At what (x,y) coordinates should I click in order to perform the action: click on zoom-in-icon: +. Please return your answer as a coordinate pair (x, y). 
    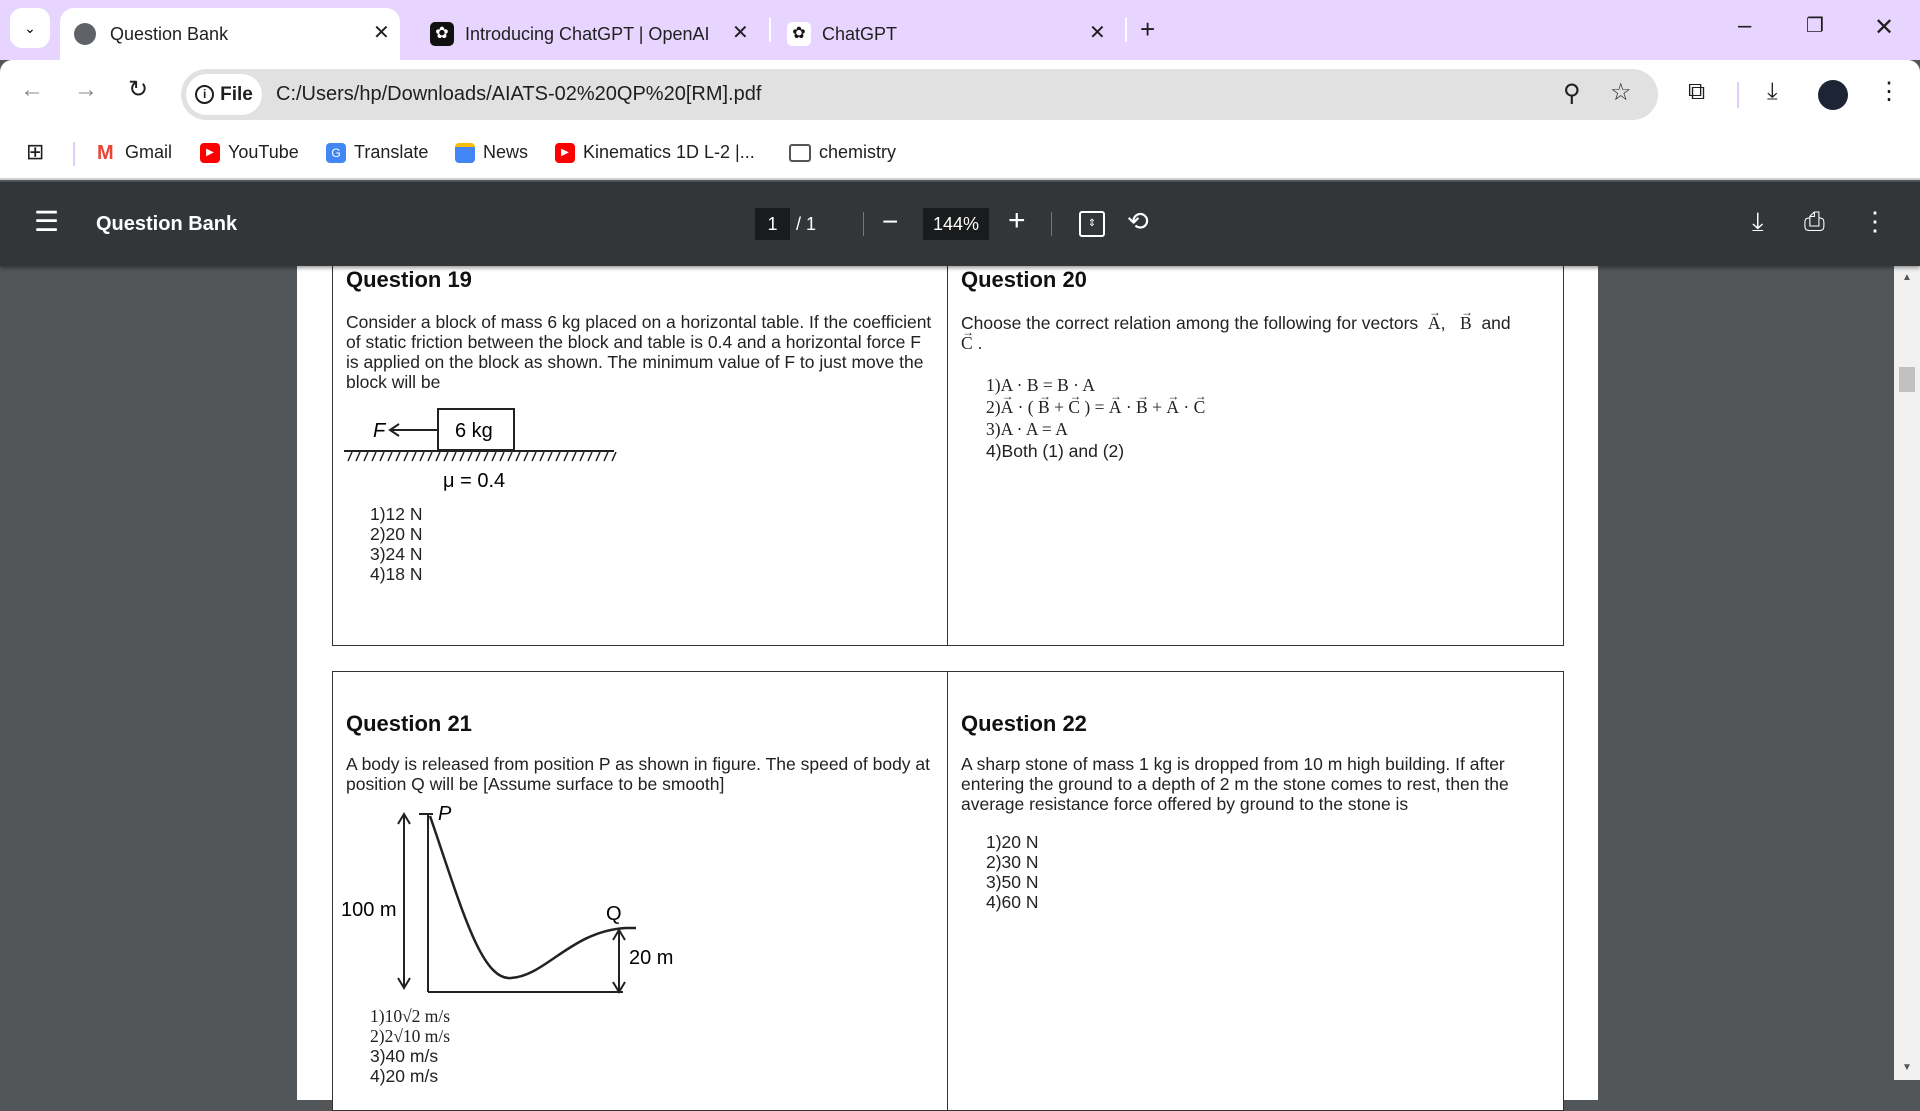
    Looking at the image, I should click on (1017, 221).